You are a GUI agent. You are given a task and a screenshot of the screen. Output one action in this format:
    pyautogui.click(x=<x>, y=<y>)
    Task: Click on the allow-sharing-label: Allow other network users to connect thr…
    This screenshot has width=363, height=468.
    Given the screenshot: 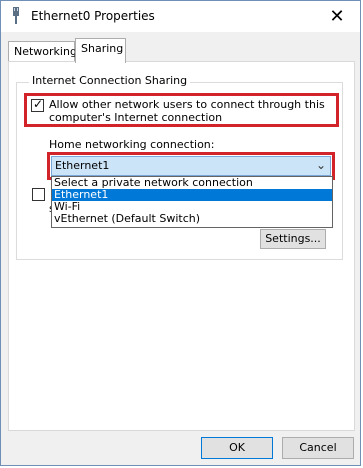 What is the action you would take?
    pyautogui.click(x=187, y=111)
    